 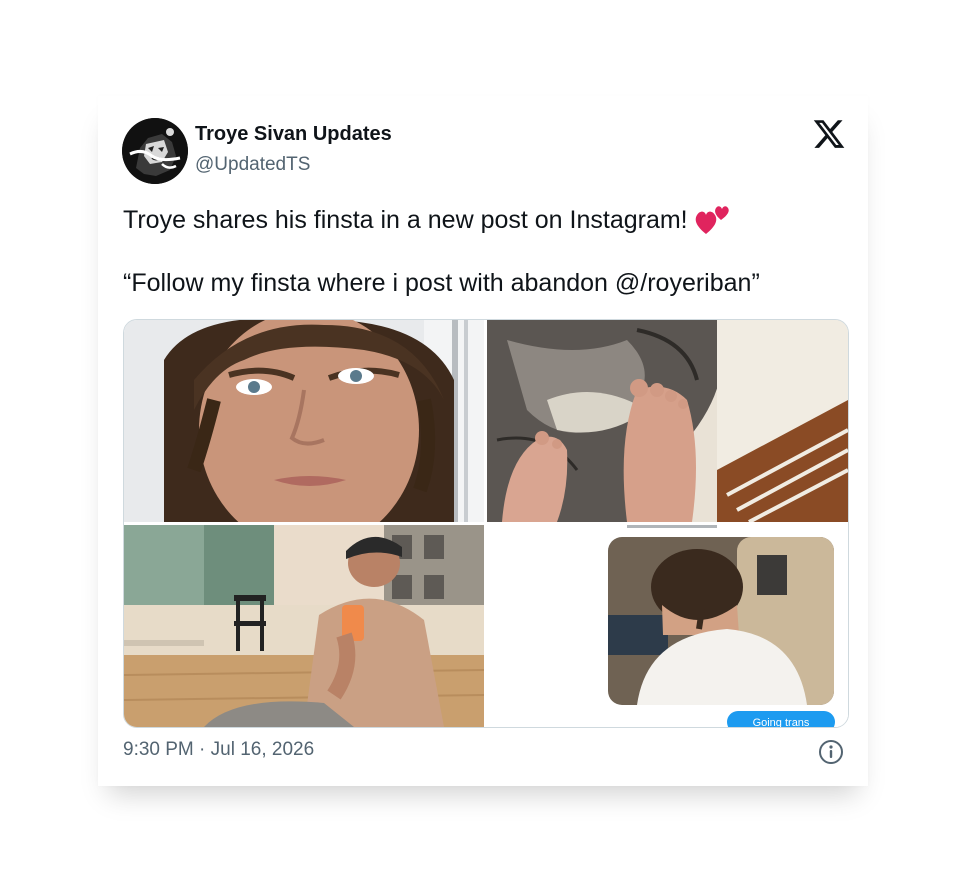 I want to click on author-handle: @UpdatedTS, so click(x=252, y=165).